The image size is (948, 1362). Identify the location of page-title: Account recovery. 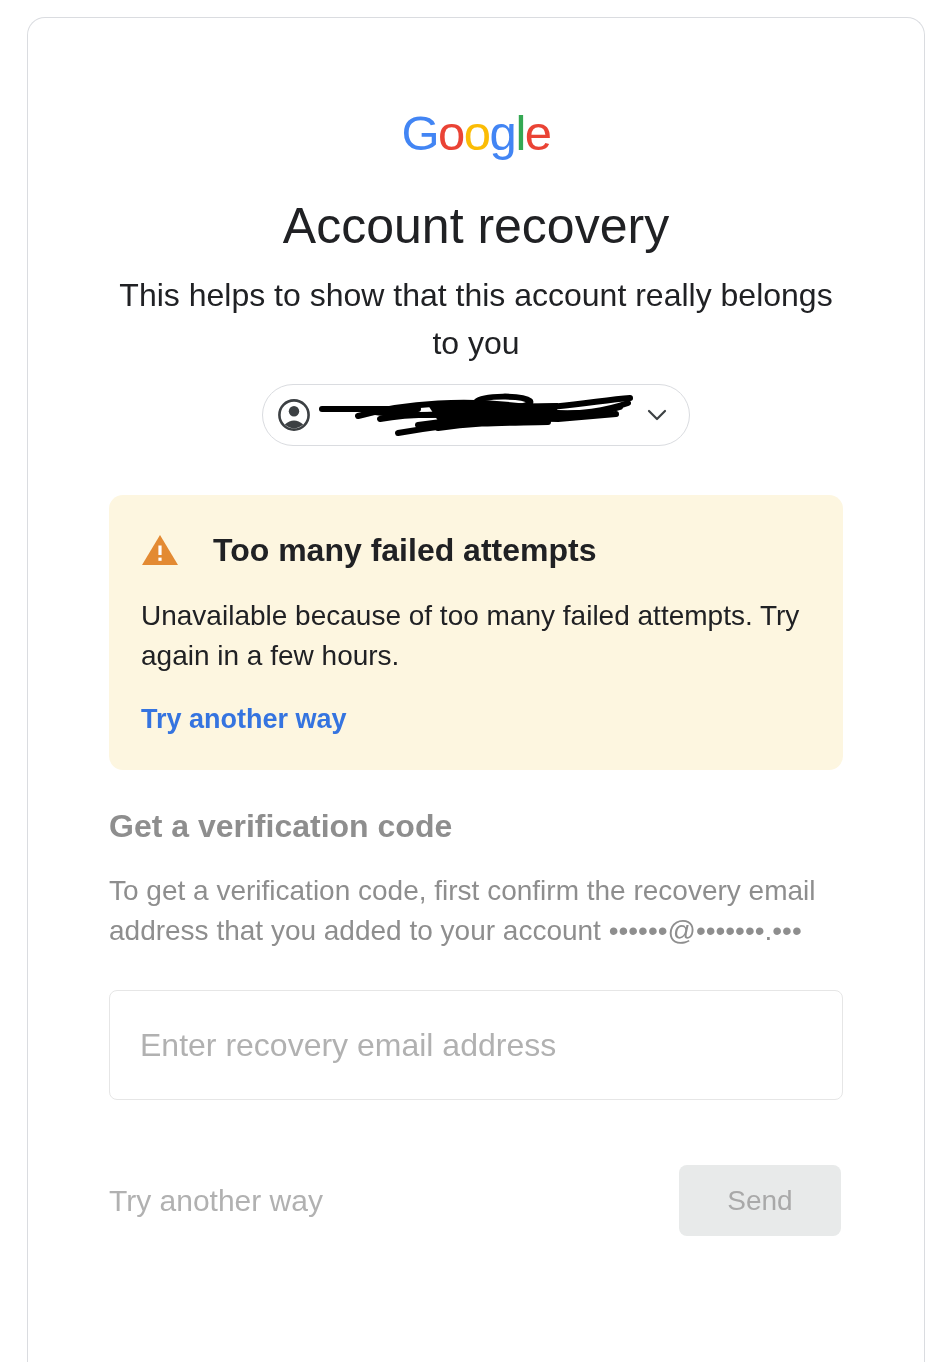
(476, 226).